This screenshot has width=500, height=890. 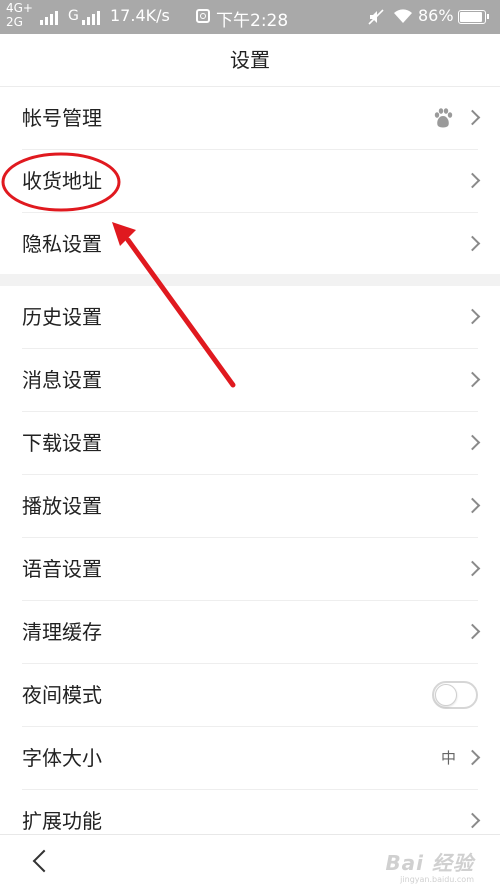 I want to click on signal-icon, so click(x=49, y=17).